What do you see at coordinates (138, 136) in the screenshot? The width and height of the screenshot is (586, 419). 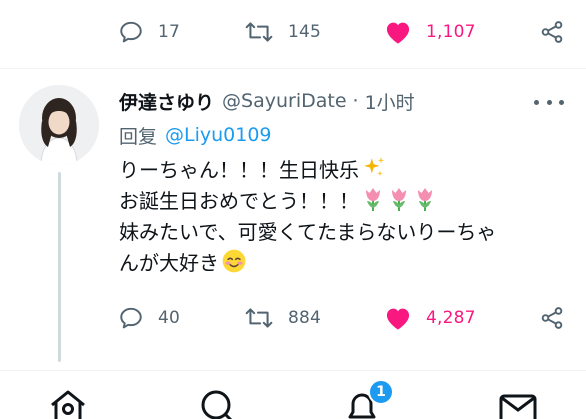 I see `reply-label: 回复` at bounding box center [138, 136].